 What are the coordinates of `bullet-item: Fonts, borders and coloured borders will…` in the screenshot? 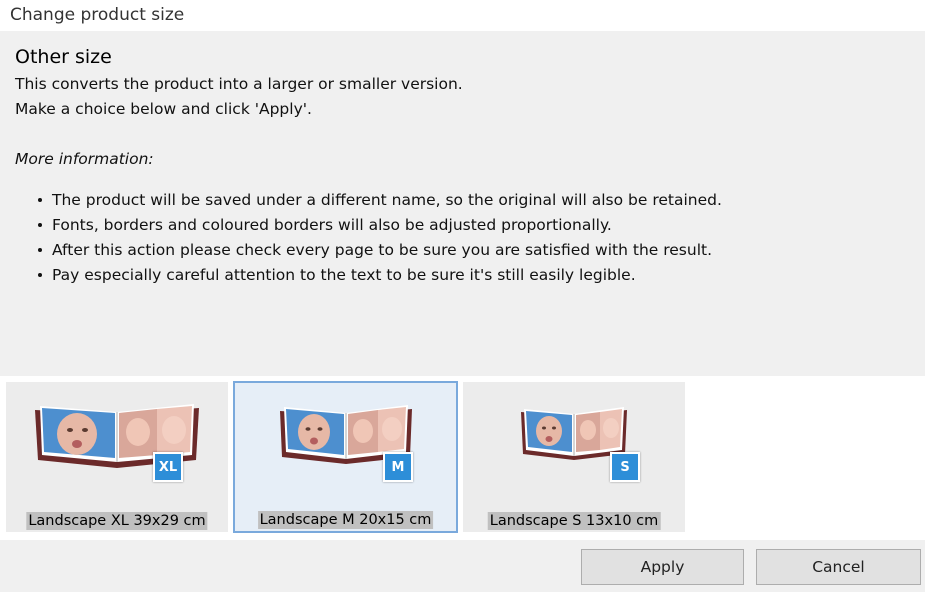 It's located at (368, 224).